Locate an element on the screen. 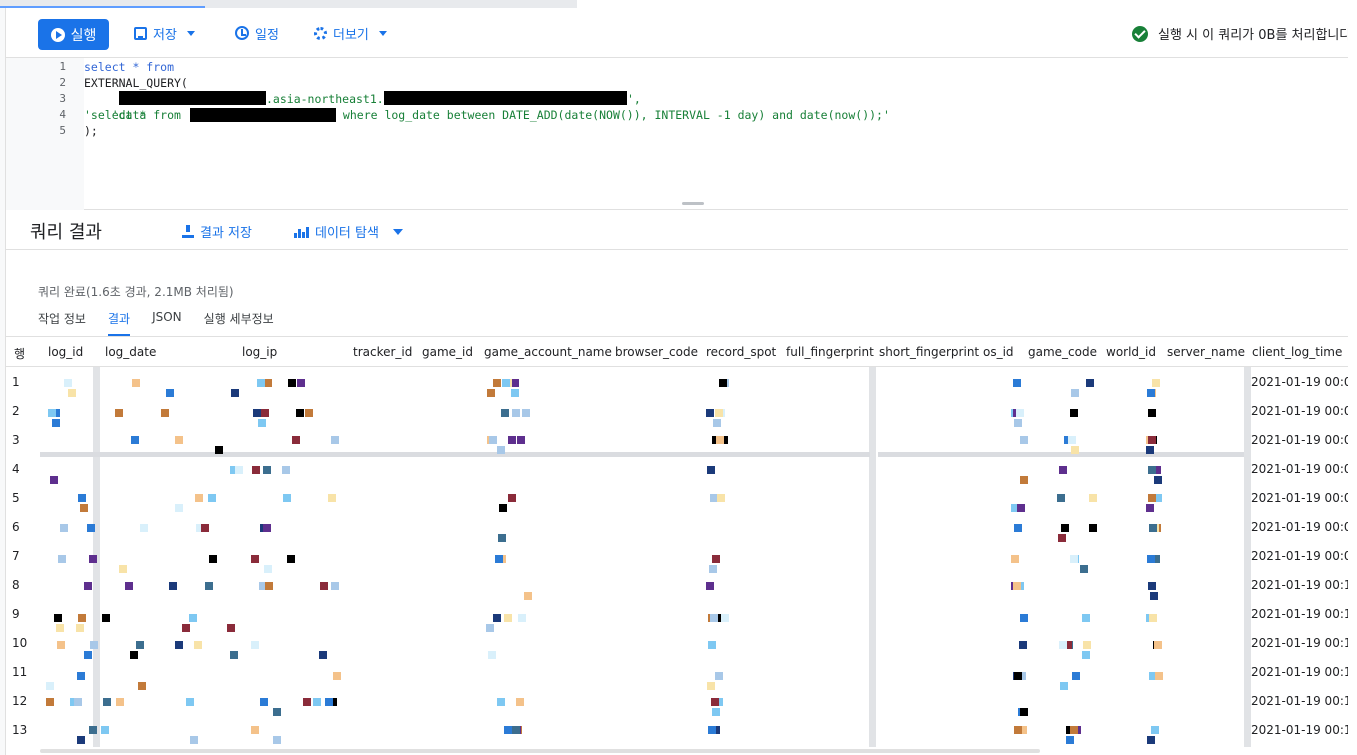 Image resolution: width=1357 pixels, height=755 pixels. editor-tab is located at coordinates (102, 4).